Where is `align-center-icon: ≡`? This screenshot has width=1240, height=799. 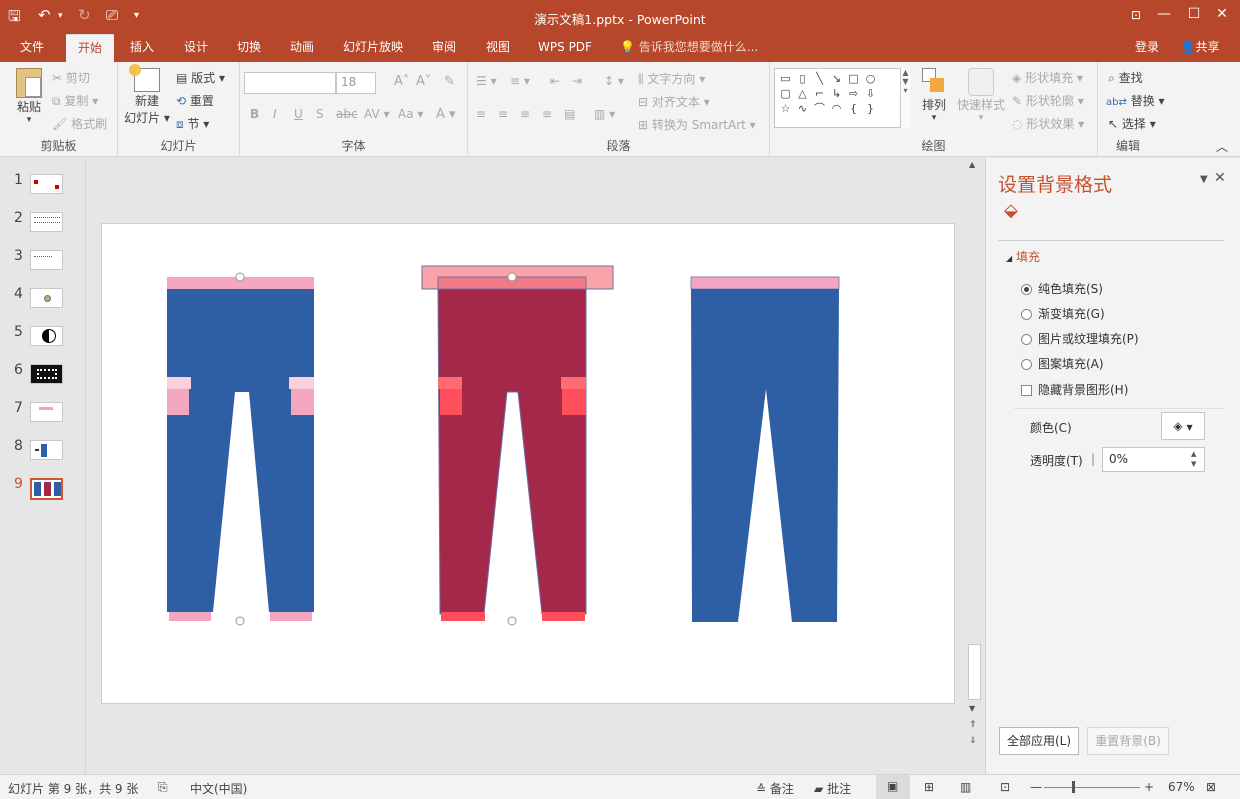 align-center-icon: ≡ is located at coordinates (503, 114).